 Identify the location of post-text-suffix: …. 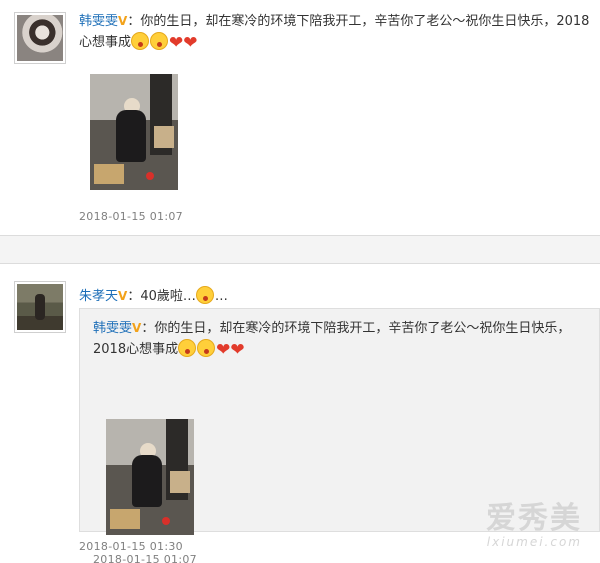
(221, 296).